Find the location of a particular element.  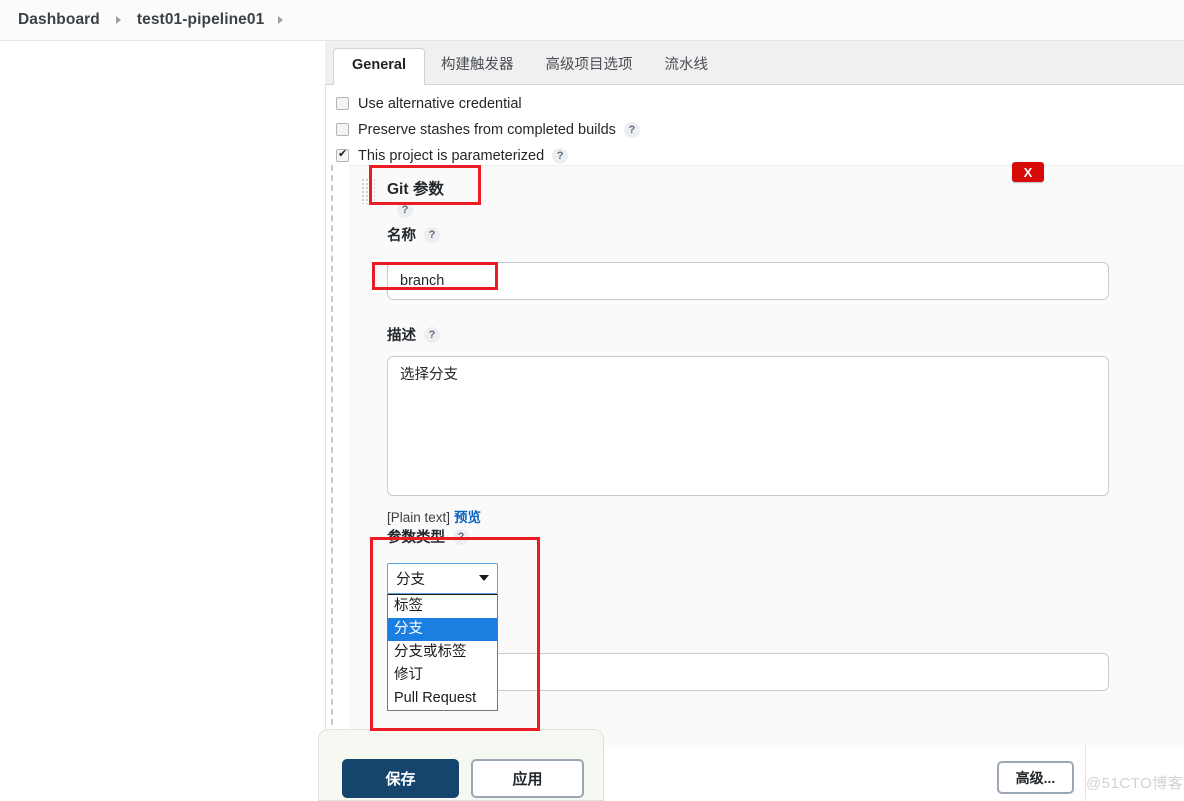

config-tab-strip: General 构建触发器 高级项目选项 流水线 is located at coordinates (754, 63).